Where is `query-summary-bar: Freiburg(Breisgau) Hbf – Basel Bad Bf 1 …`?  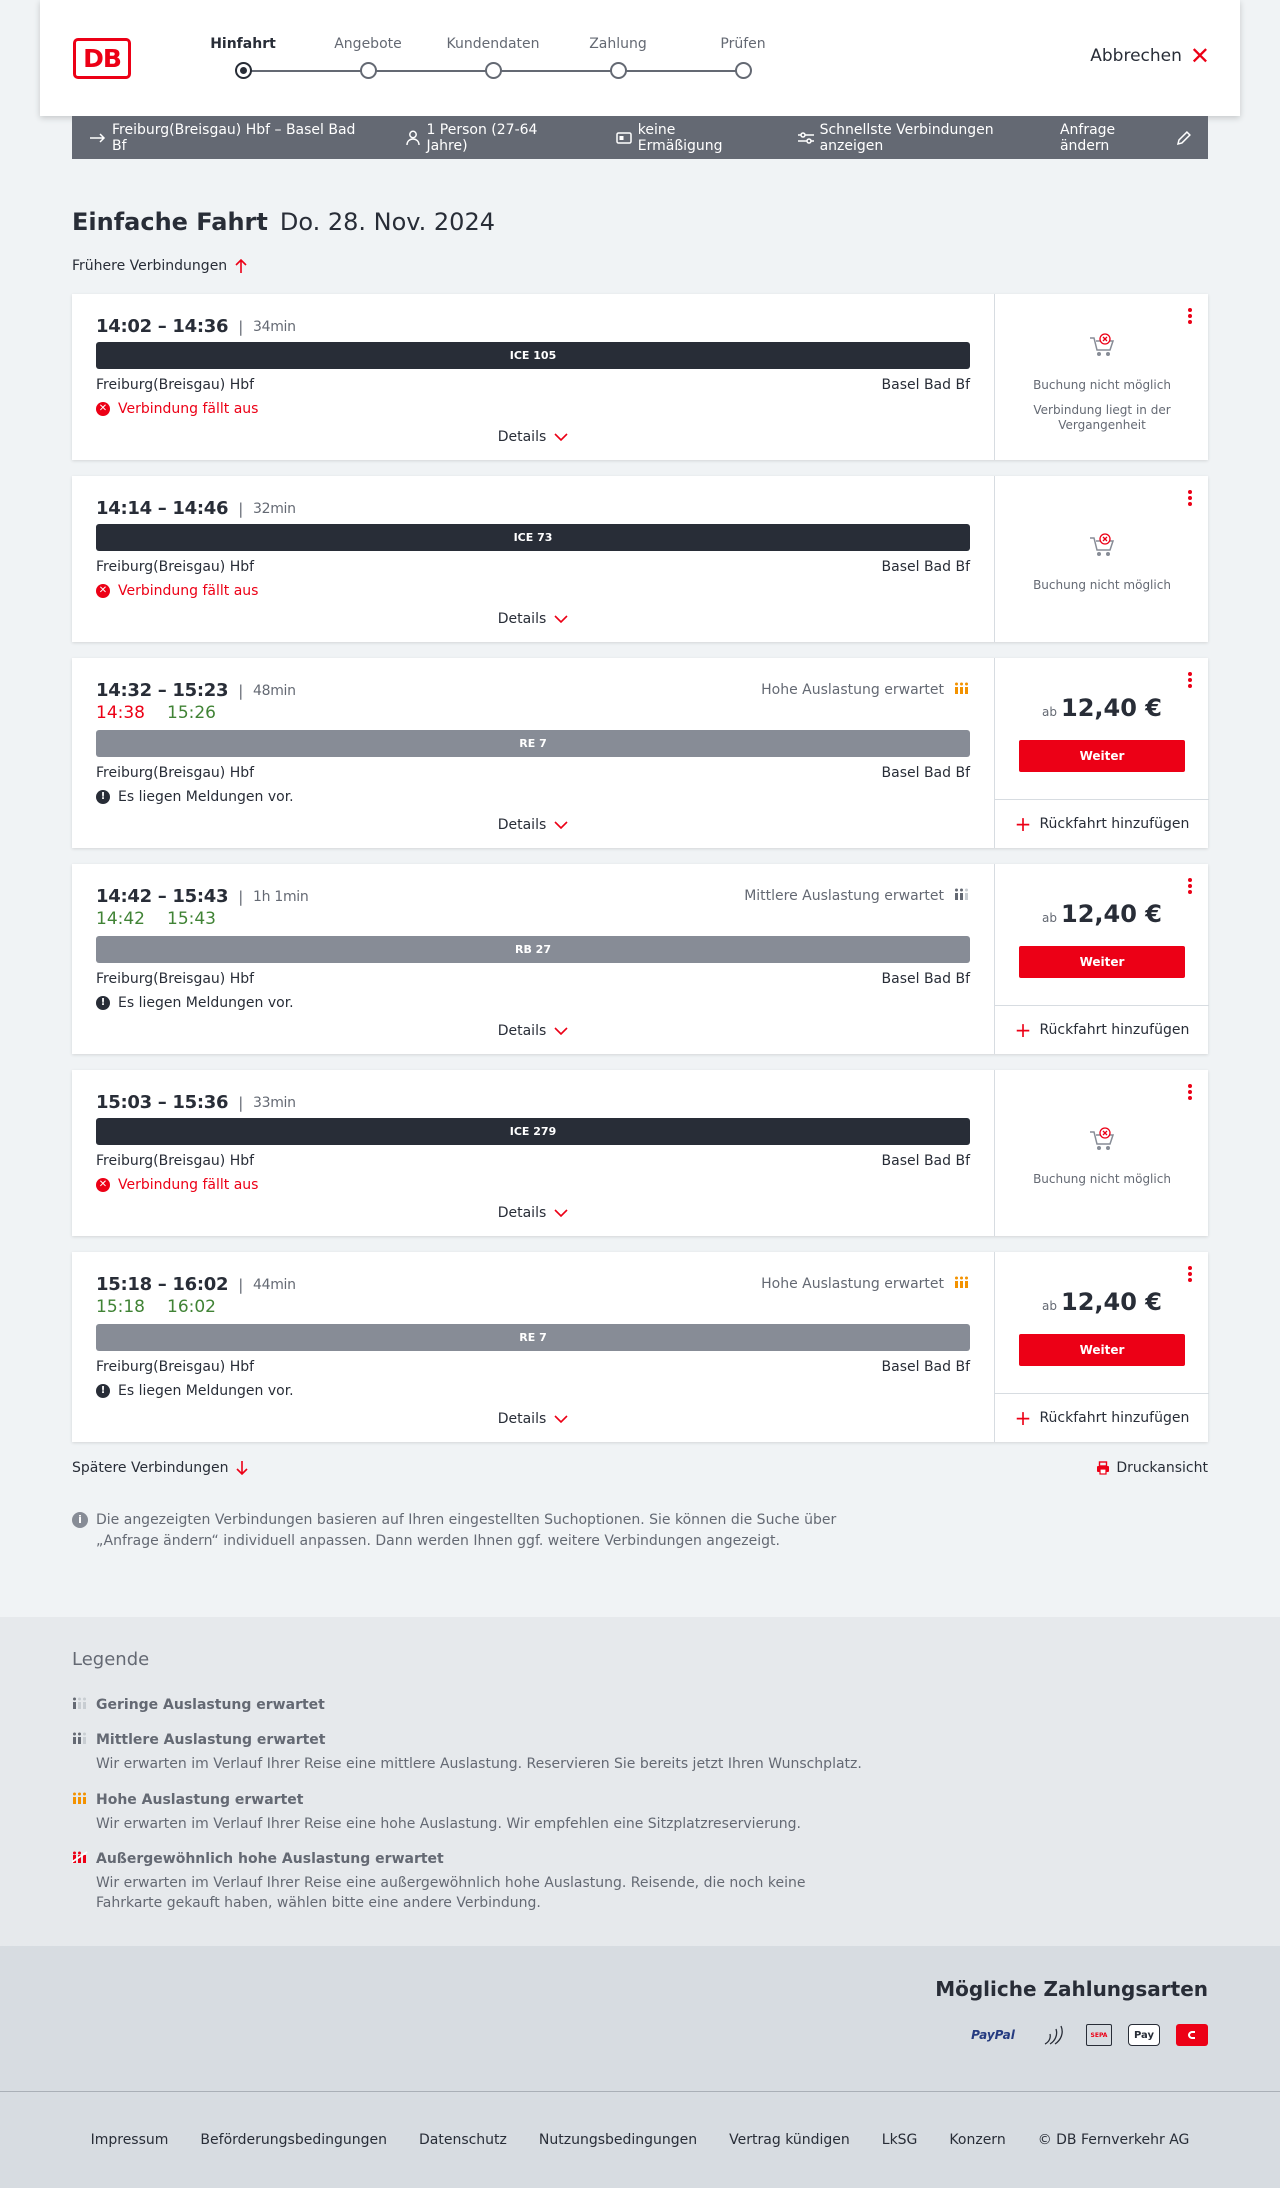 query-summary-bar: Freiburg(Breisgau) Hbf – Basel Bad Bf 1 … is located at coordinates (640, 137).